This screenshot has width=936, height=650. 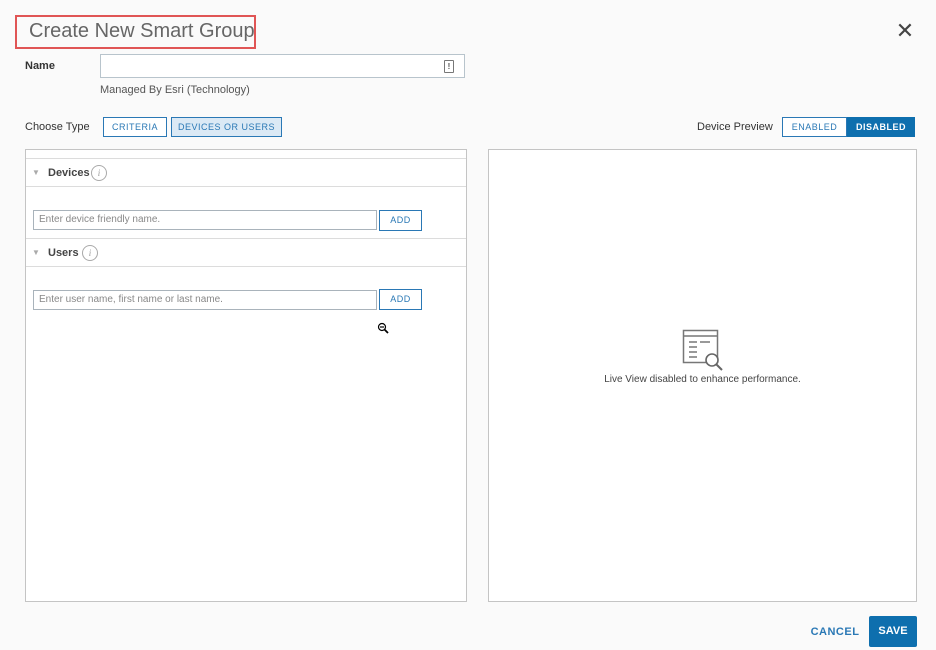 I want to click on add-user-button: ADD, so click(x=400, y=299).